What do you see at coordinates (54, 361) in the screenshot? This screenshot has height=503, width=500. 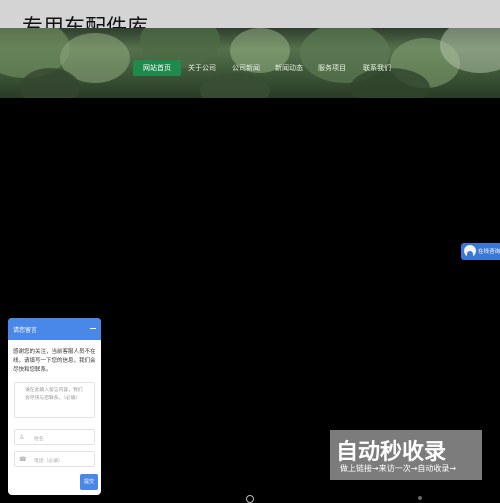 I see `chat-message: 感谢您的关注，当前客服人员不在线，请填写一下您的信息，我们会尽快和您联系。` at bounding box center [54, 361].